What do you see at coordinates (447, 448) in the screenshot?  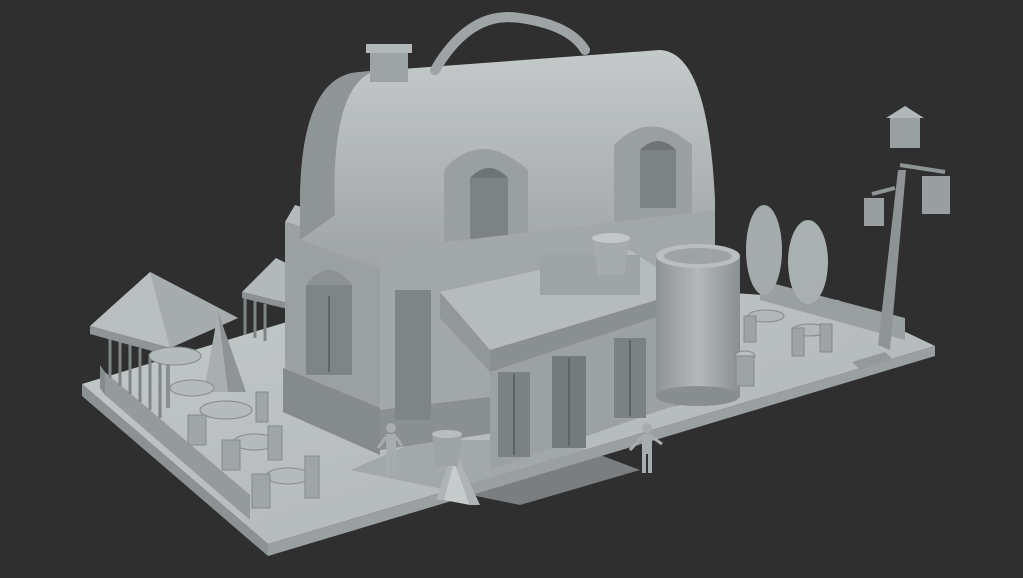 I see `planter-pot` at bounding box center [447, 448].